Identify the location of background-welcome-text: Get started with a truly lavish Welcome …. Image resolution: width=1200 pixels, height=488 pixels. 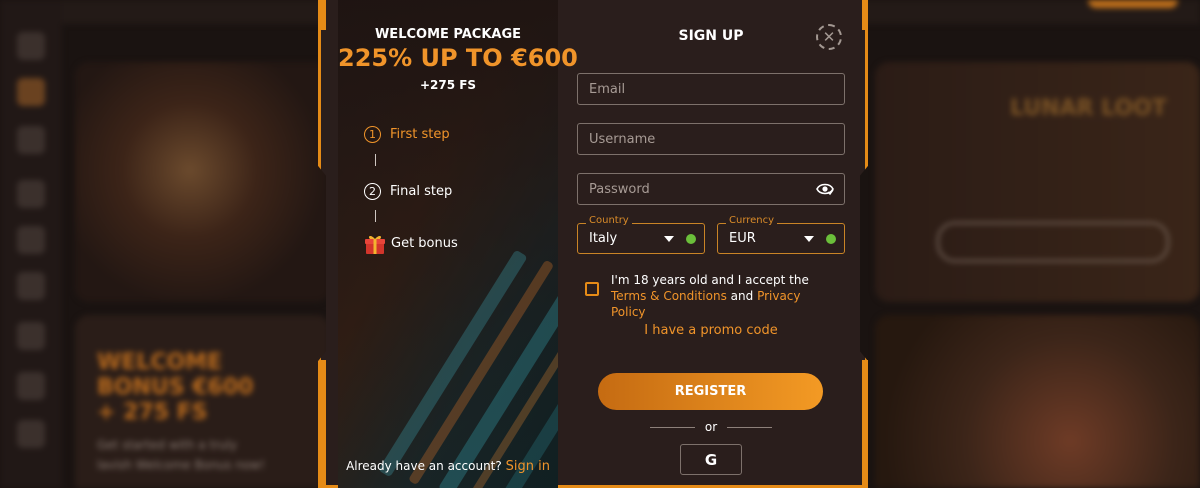
(181, 455).